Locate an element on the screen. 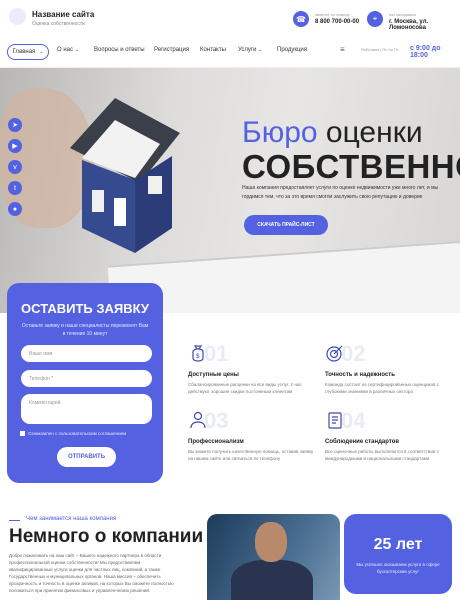 This screenshot has width=460, height=600. vk-icon: v is located at coordinates (15, 167).